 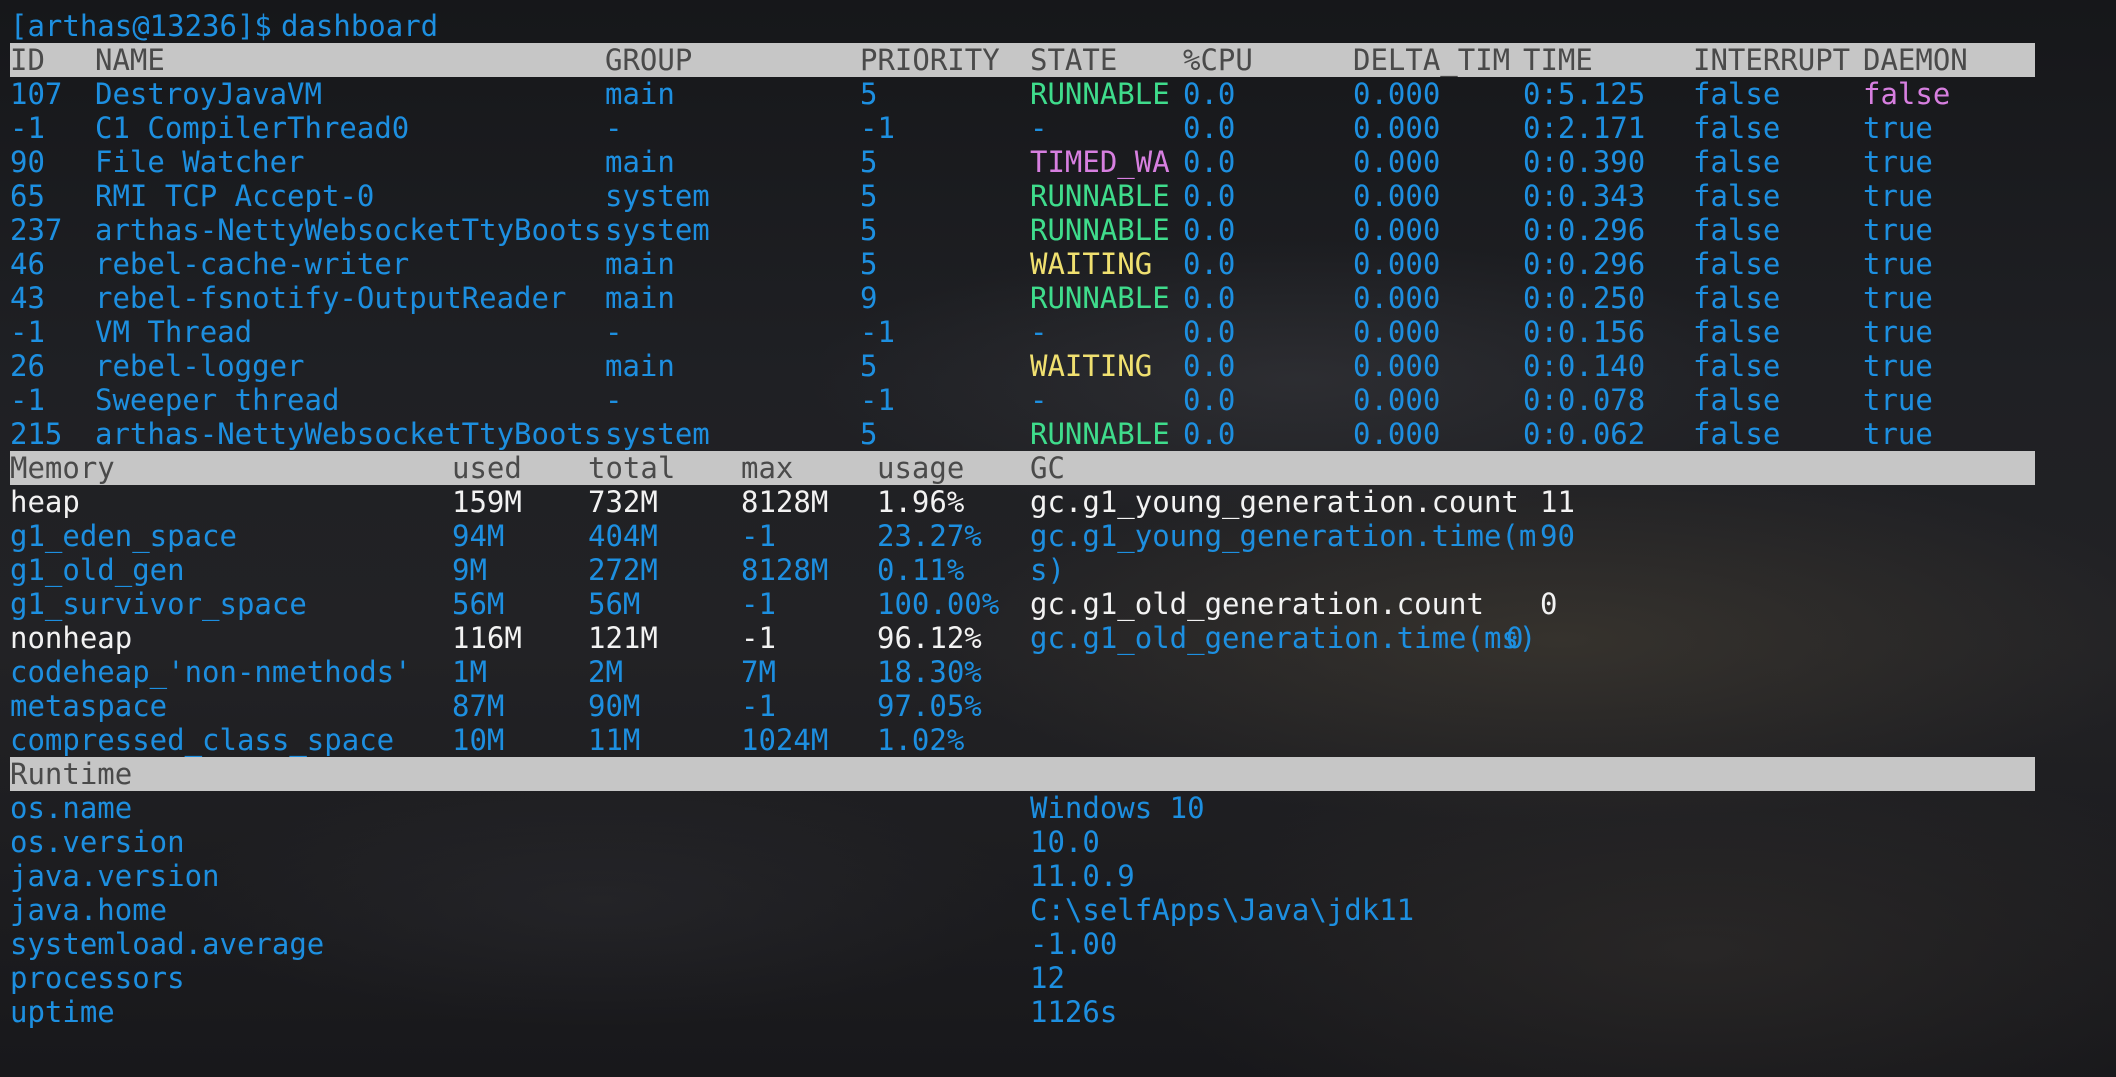 I want to click on thread-priority: 5, so click(x=869, y=162).